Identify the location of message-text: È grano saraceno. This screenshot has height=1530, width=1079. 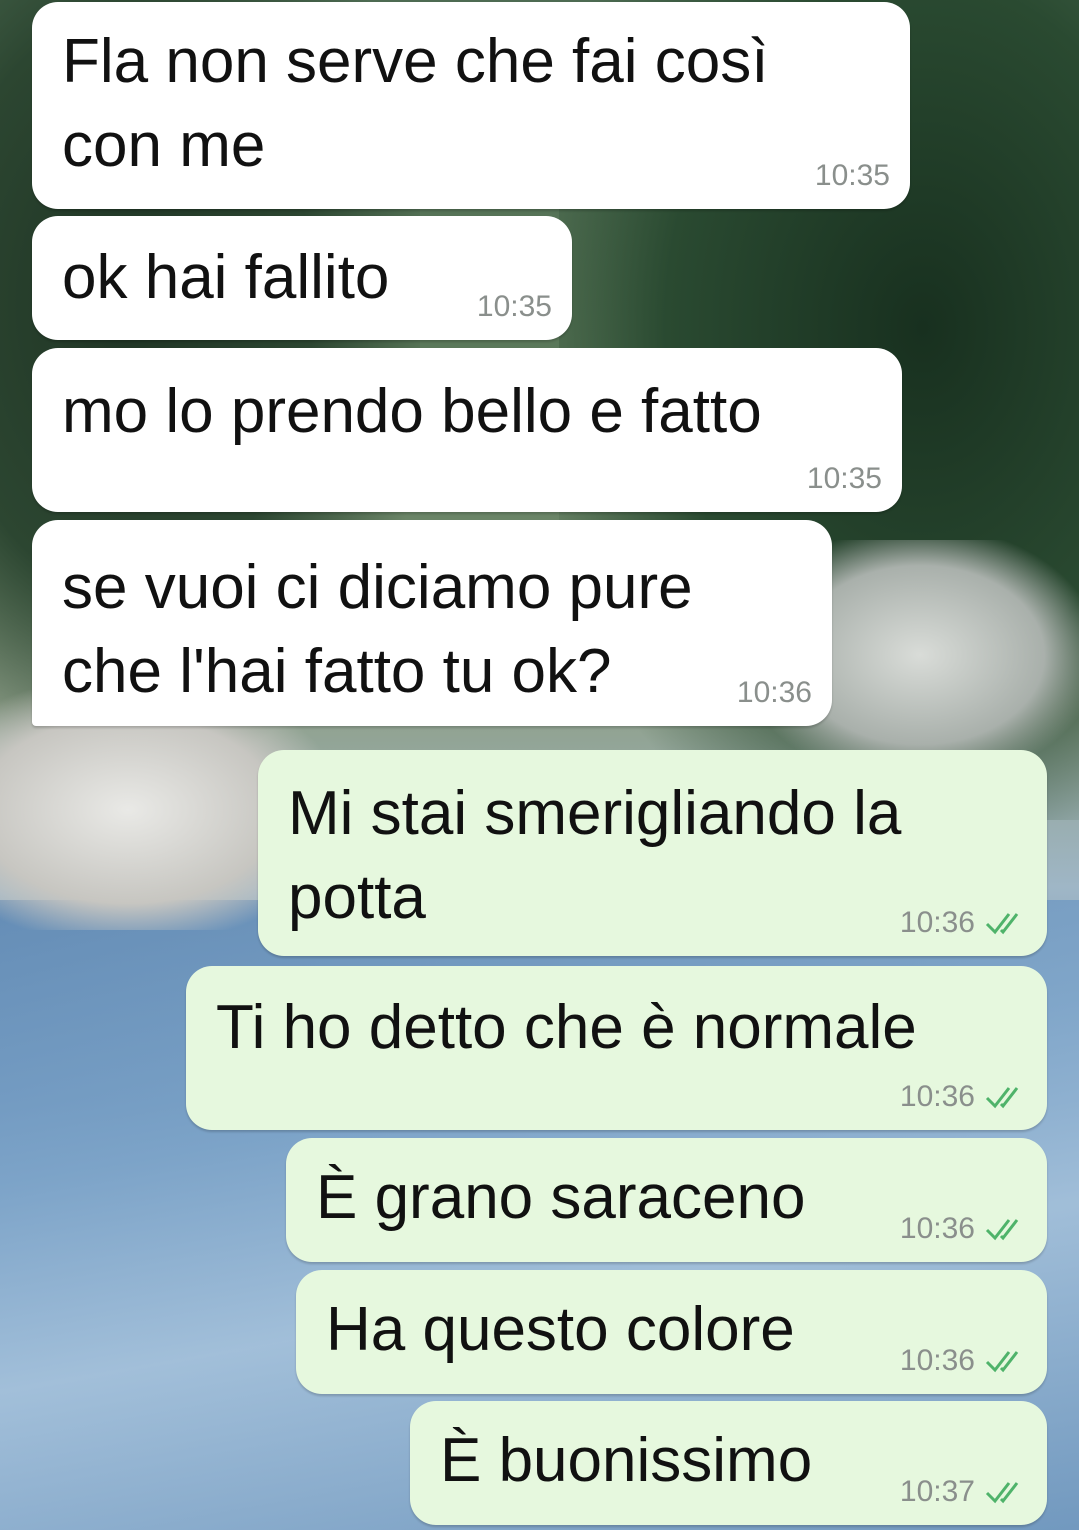
(560, 1198).